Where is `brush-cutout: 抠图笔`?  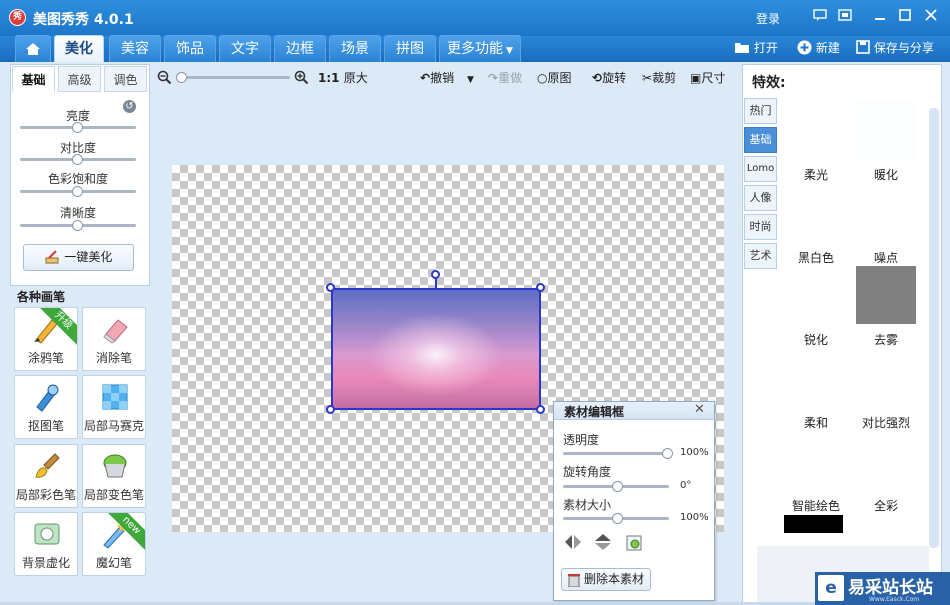
brush-cutout: 抠图笔 is located at coordinates (46, 407).